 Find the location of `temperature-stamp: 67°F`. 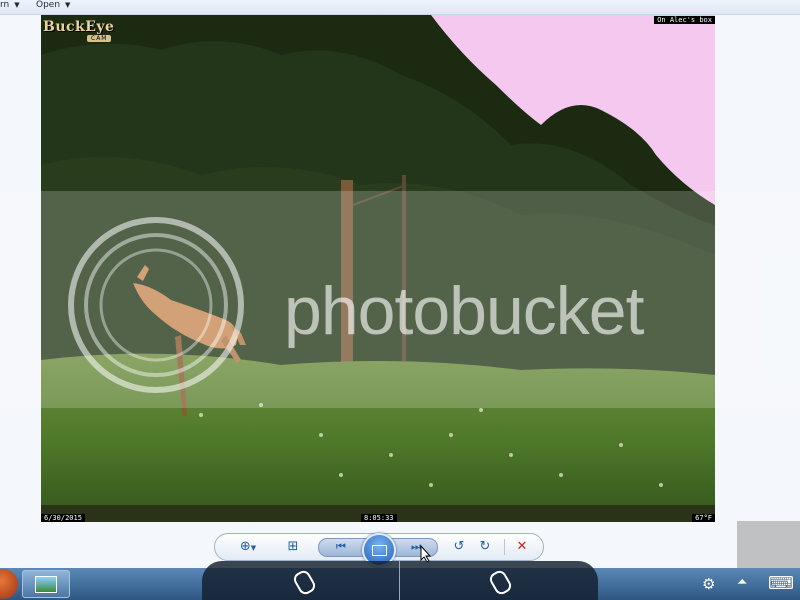

temperature-stamp: 67°F is located at coordinates (703, 518).